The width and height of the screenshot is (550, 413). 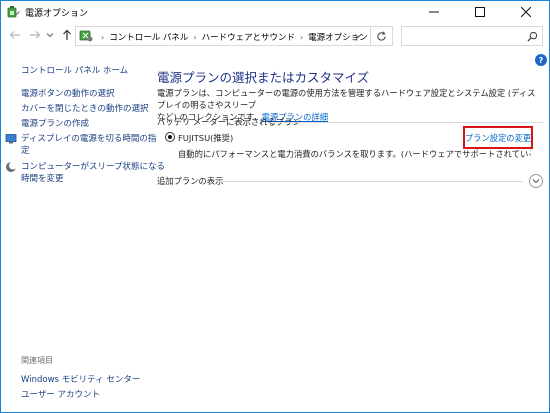 I want to click on recent-locations-button, so click(x=50, y=35).